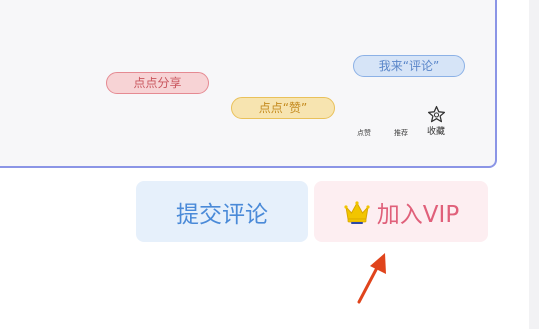  What do you see at coordinates (418, 214) in the screenshot?
I see `join-vip-label: 加入VIP` at bounding box center [418, 214].